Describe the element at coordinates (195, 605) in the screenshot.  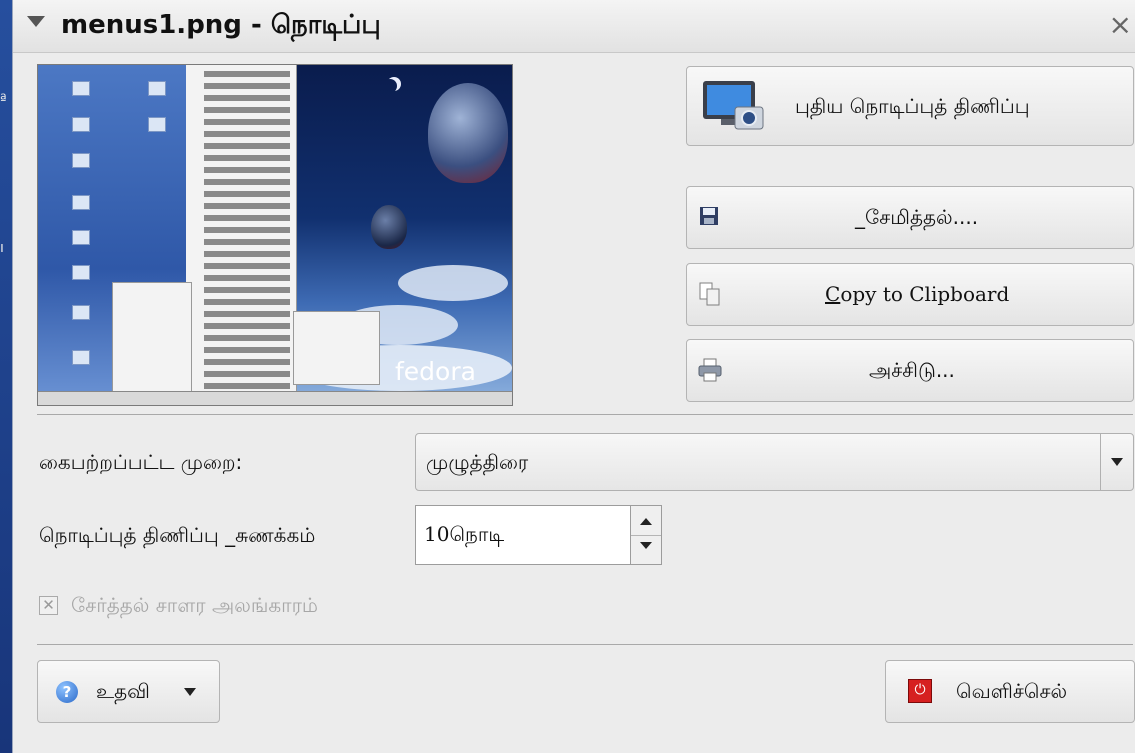
I see `decorations-label: சேர்த்தல் சாளர அலங்காரம்` at that location.